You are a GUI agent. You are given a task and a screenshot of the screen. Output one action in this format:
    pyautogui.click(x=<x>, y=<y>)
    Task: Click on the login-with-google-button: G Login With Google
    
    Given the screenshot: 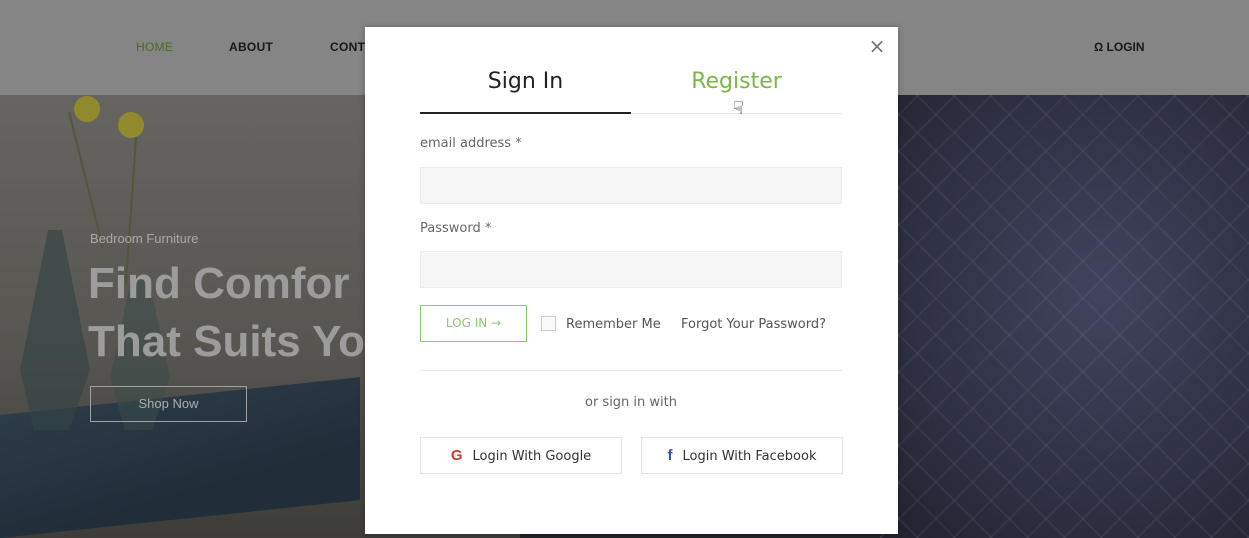 What is the action you would take?
    pyautogui.click(x=521, y=455)
    